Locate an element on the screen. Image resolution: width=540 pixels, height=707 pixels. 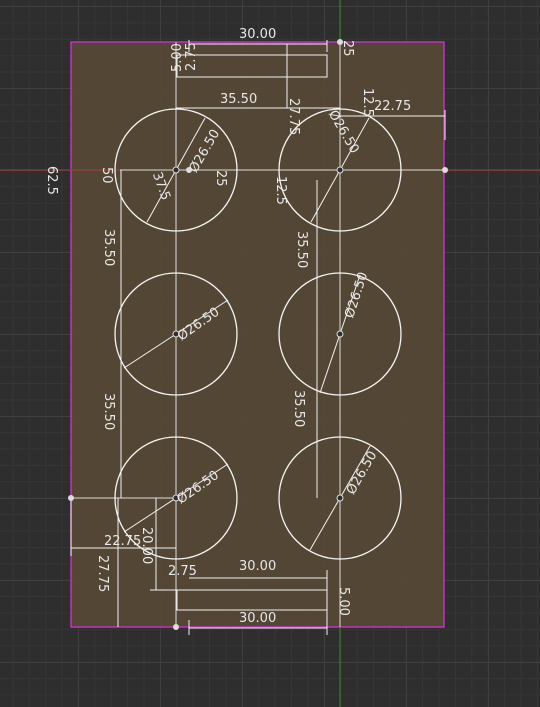
dim-label-bottom-left-27: 27.75 is located at coordinates (102, 573).